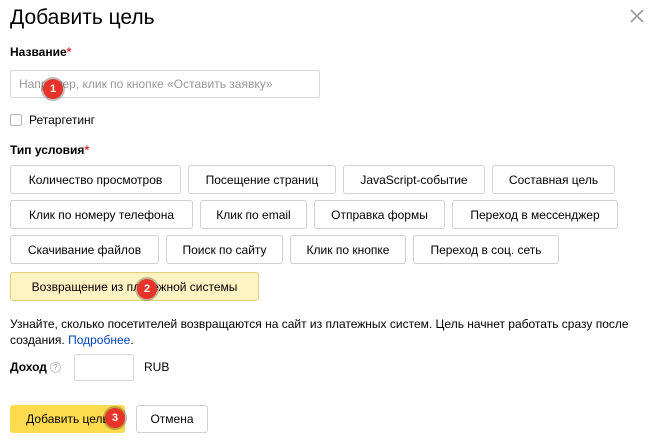 The height and width of the screenshot is (445, 661). Describe the element at coordinates (55, 368) in the screenshot. I see `help-icon: ?` at that location.